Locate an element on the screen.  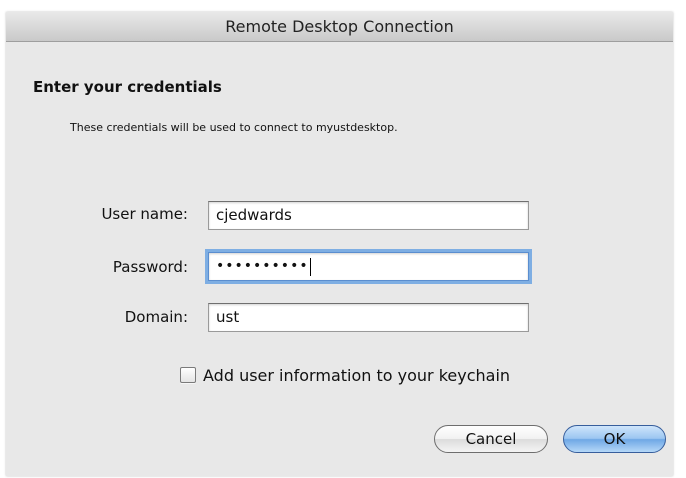
username-field: cjedwards is located at coordinates (368, 215).